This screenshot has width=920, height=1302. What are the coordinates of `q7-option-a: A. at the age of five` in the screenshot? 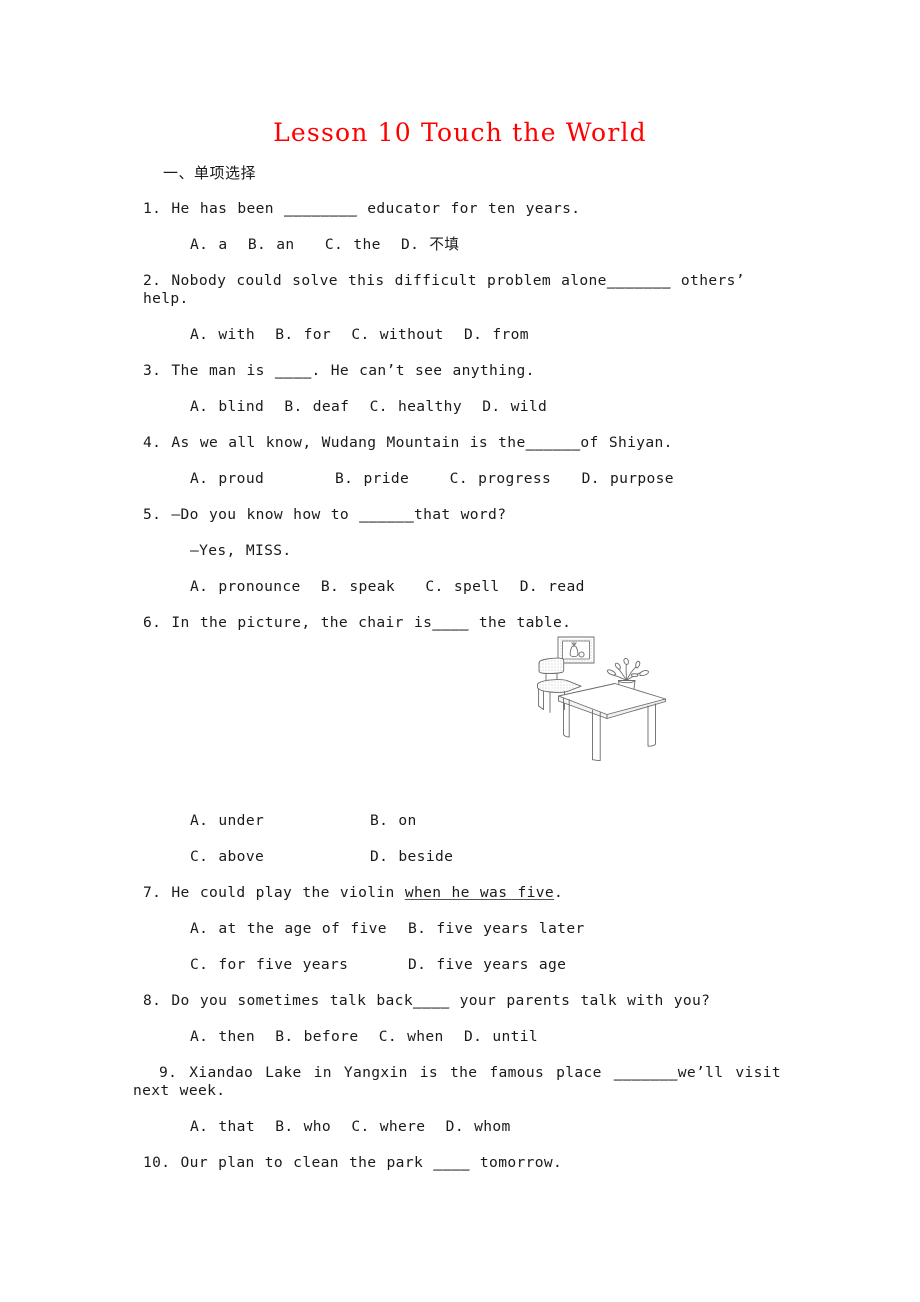 It's located at (299, 929).